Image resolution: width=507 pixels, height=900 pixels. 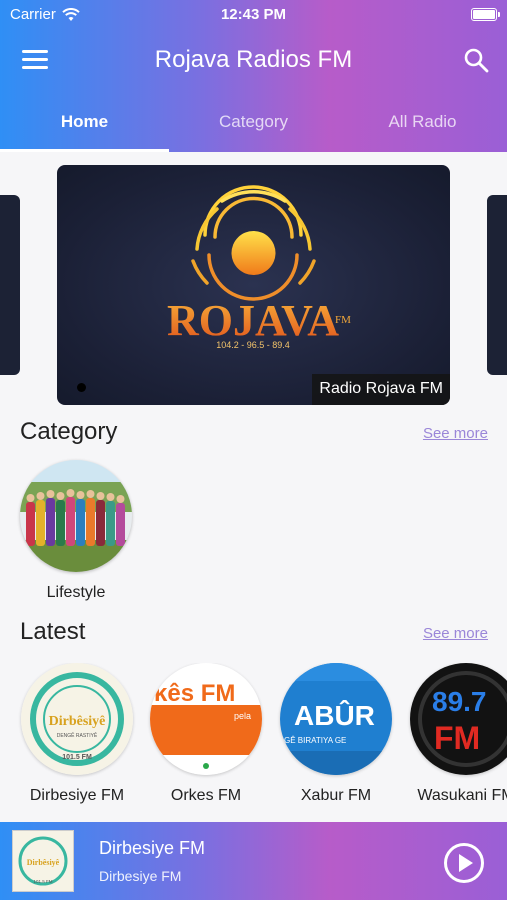 What do you see at coordinates (69, 431) in the screenshot?
I see `category-section-title: Category` at bounding box center [69, 431].